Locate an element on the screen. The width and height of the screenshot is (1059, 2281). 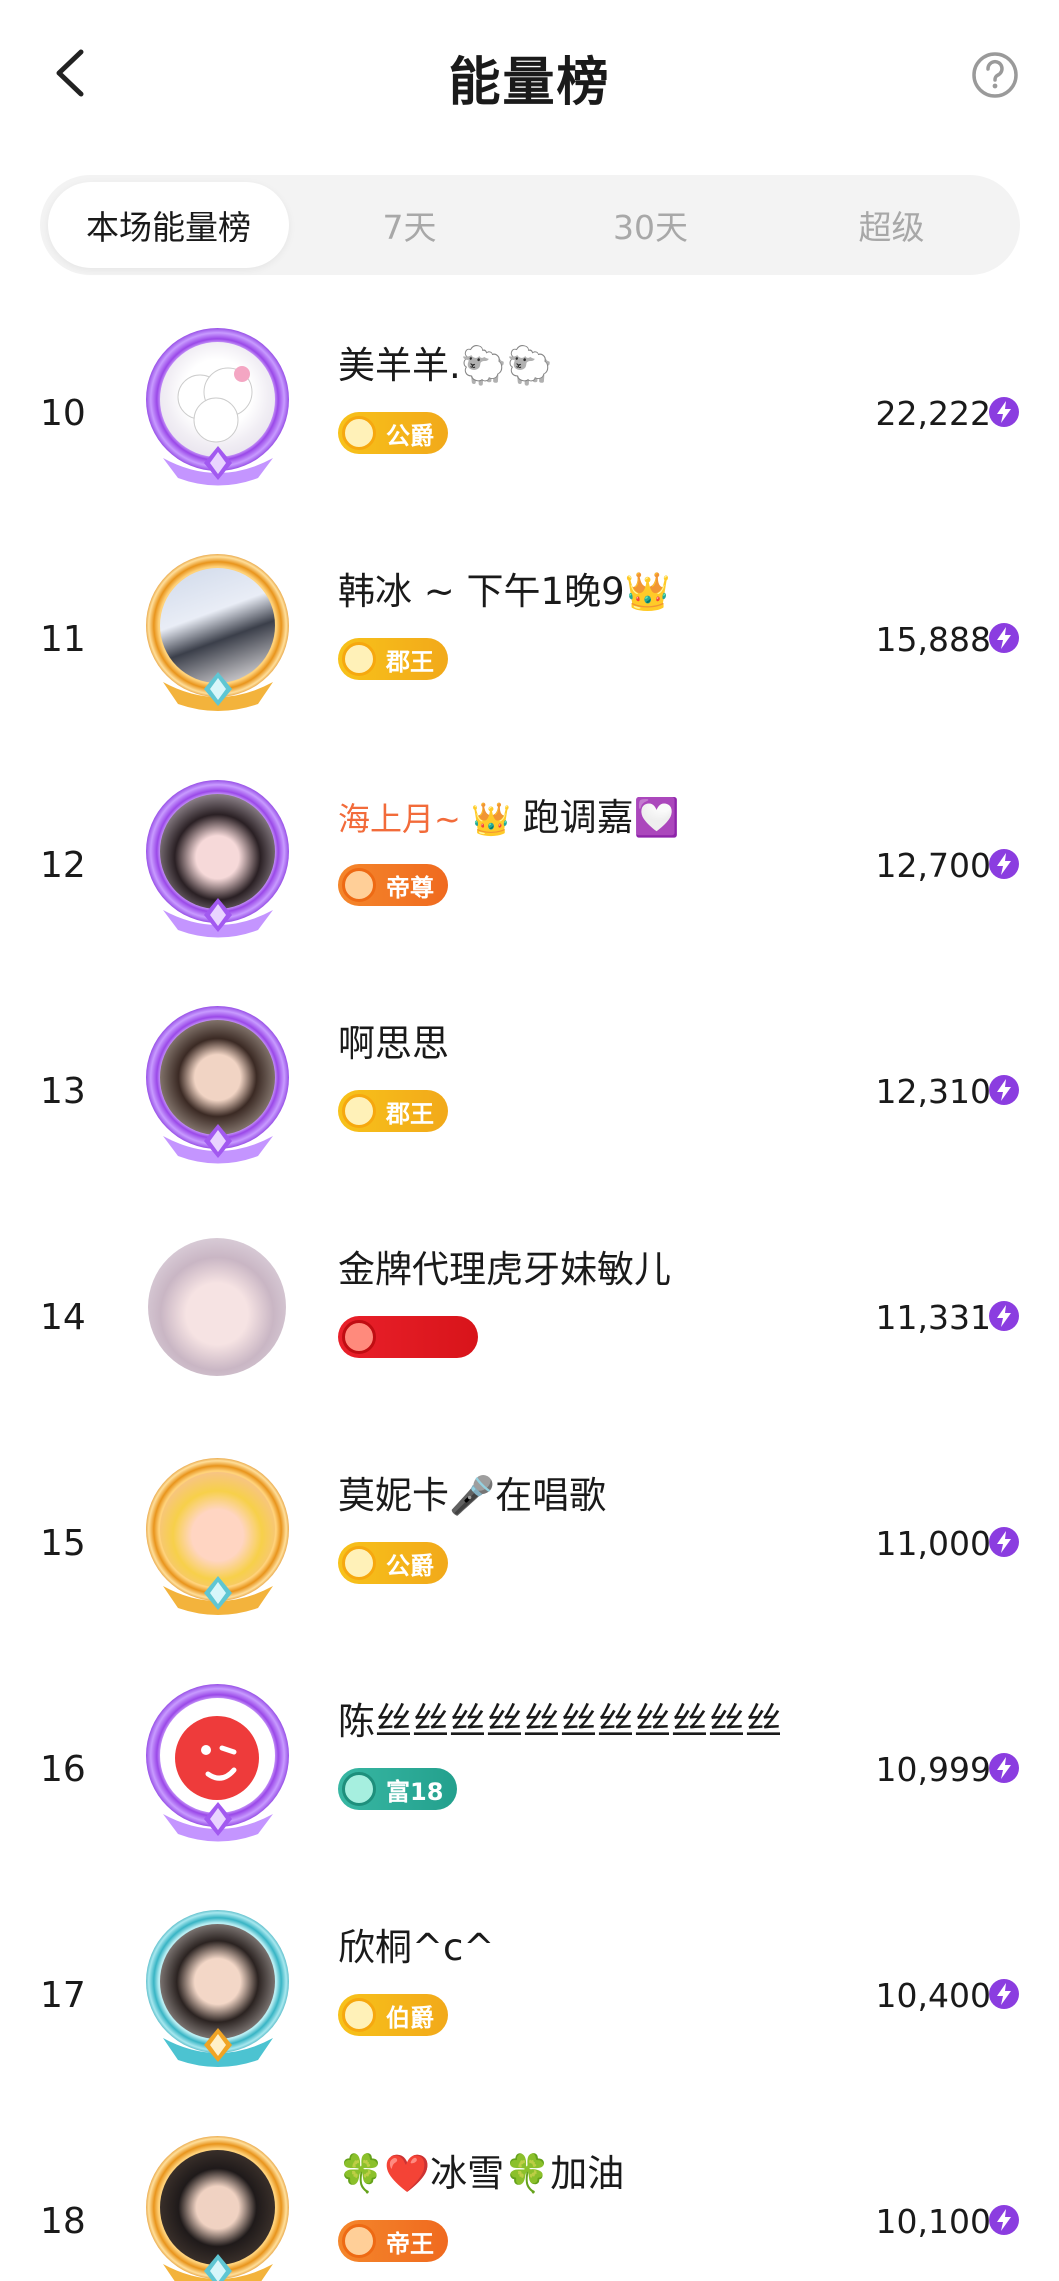
ranking-row: 17 欣桐^c^ 伯爵 10,400 is located at coordinates (529, 1995).